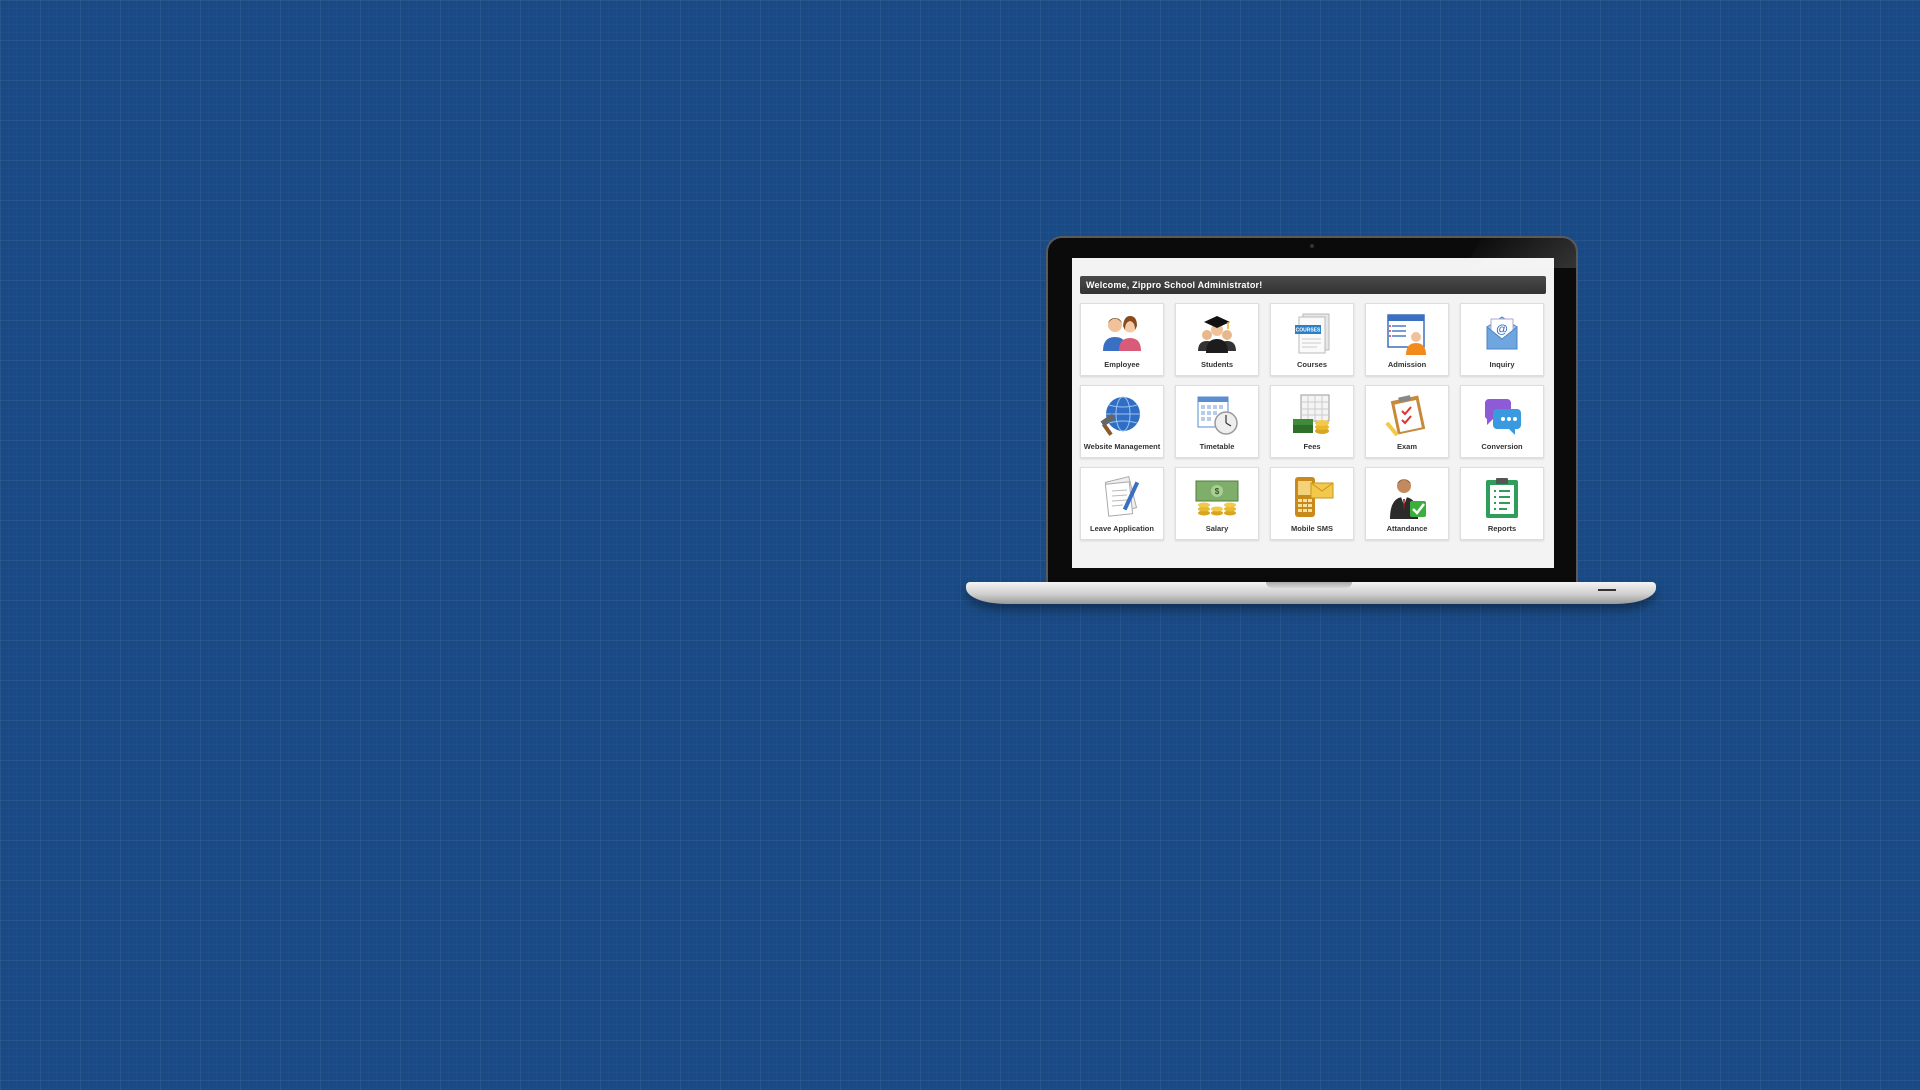  I want to click on conversion-icon, so click(1502, 417).